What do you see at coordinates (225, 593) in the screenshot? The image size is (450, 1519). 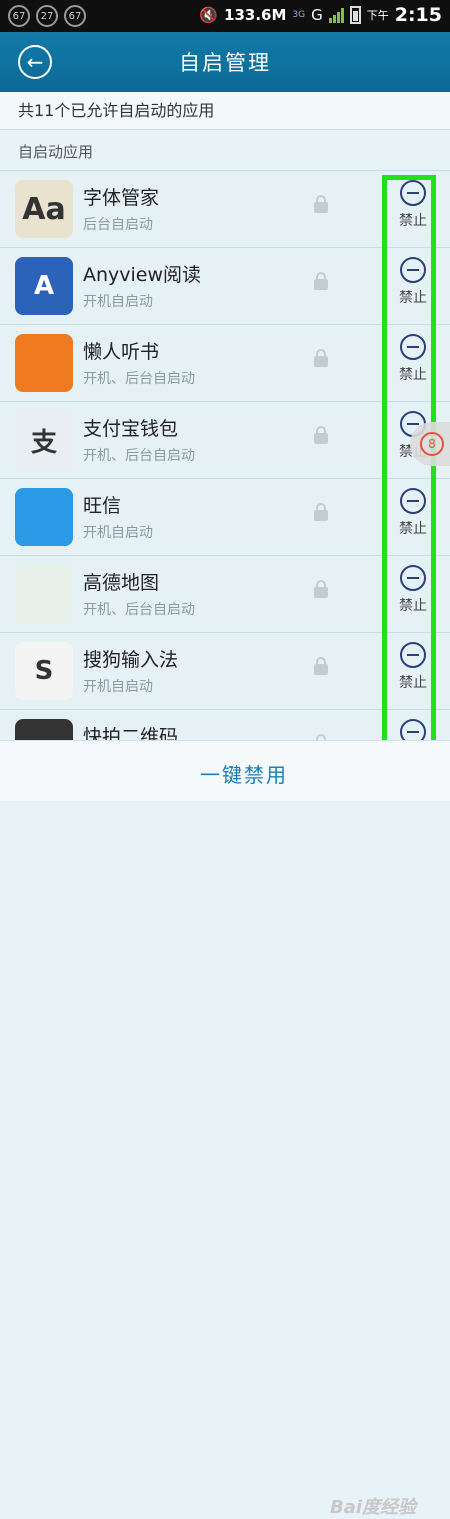 I see `list-item: 高德地图开机、后台自启动 禁止` at bounding box center [225, 593].